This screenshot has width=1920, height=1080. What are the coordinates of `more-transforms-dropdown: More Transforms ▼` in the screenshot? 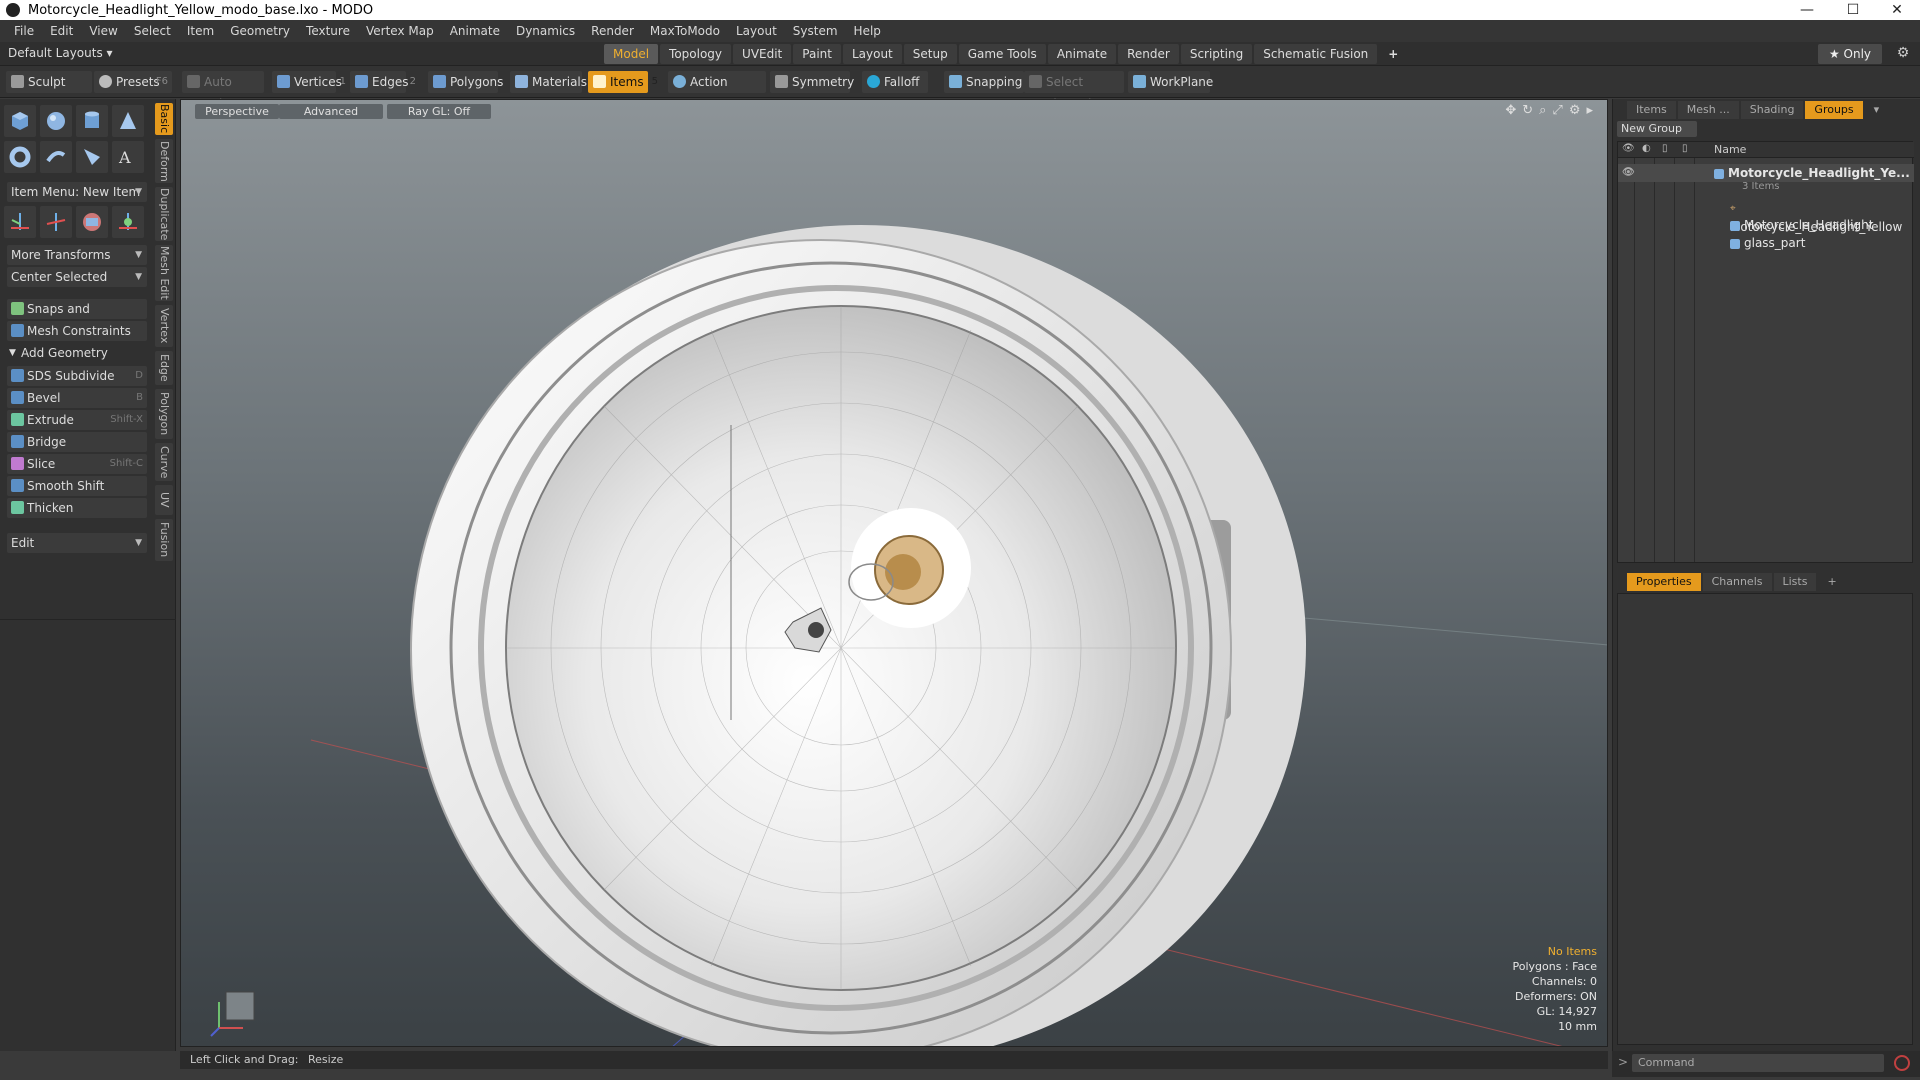 It's located at (77, 255).